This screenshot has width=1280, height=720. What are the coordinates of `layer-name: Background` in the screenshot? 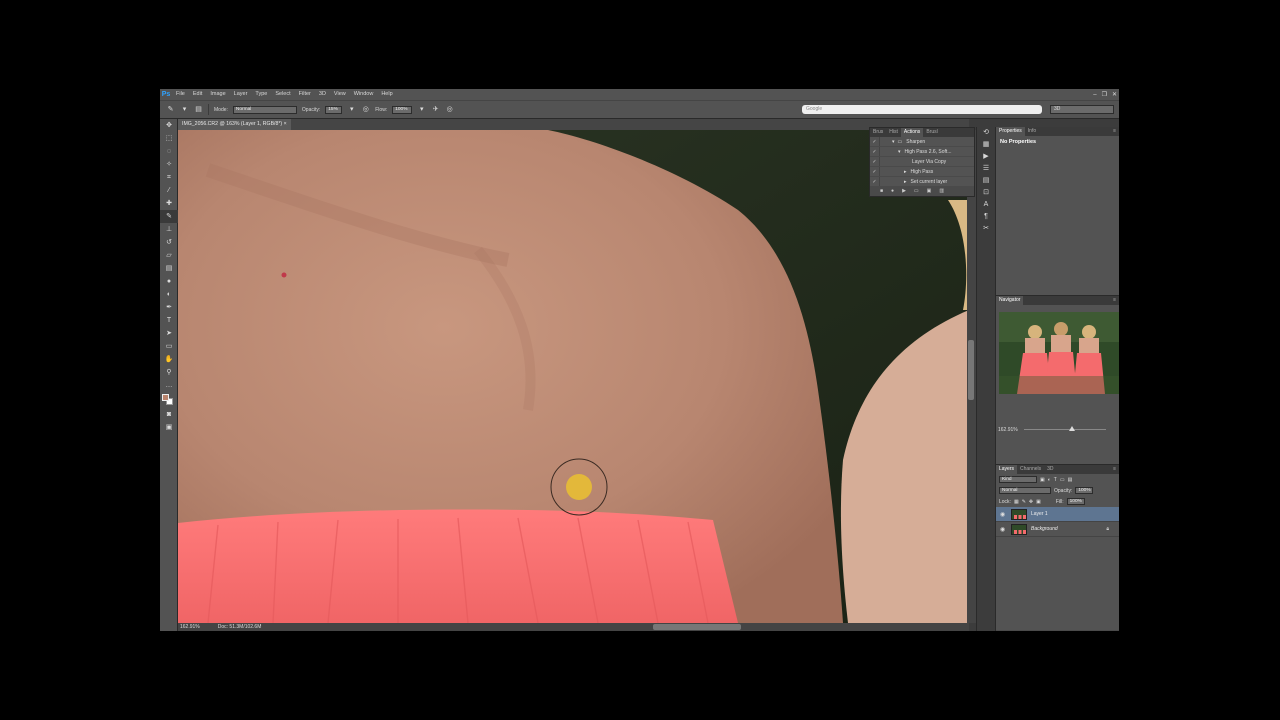 It's located at (1044, 529).